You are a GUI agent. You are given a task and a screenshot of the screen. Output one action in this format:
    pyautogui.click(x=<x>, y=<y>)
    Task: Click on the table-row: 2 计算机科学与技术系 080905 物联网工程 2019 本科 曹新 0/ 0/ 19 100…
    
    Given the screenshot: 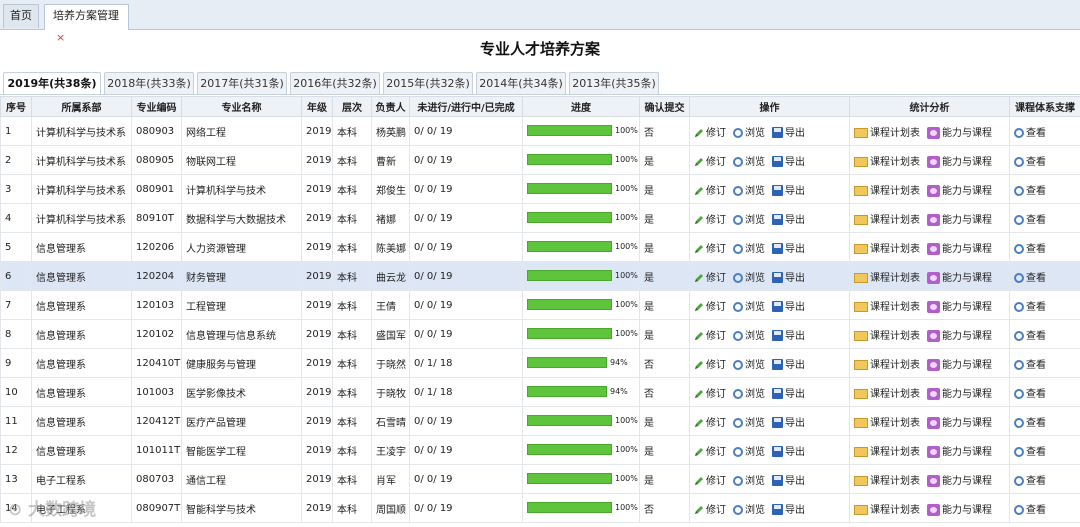 What is the action you would take?
    pyautogui.click(x=540, y=160)
    